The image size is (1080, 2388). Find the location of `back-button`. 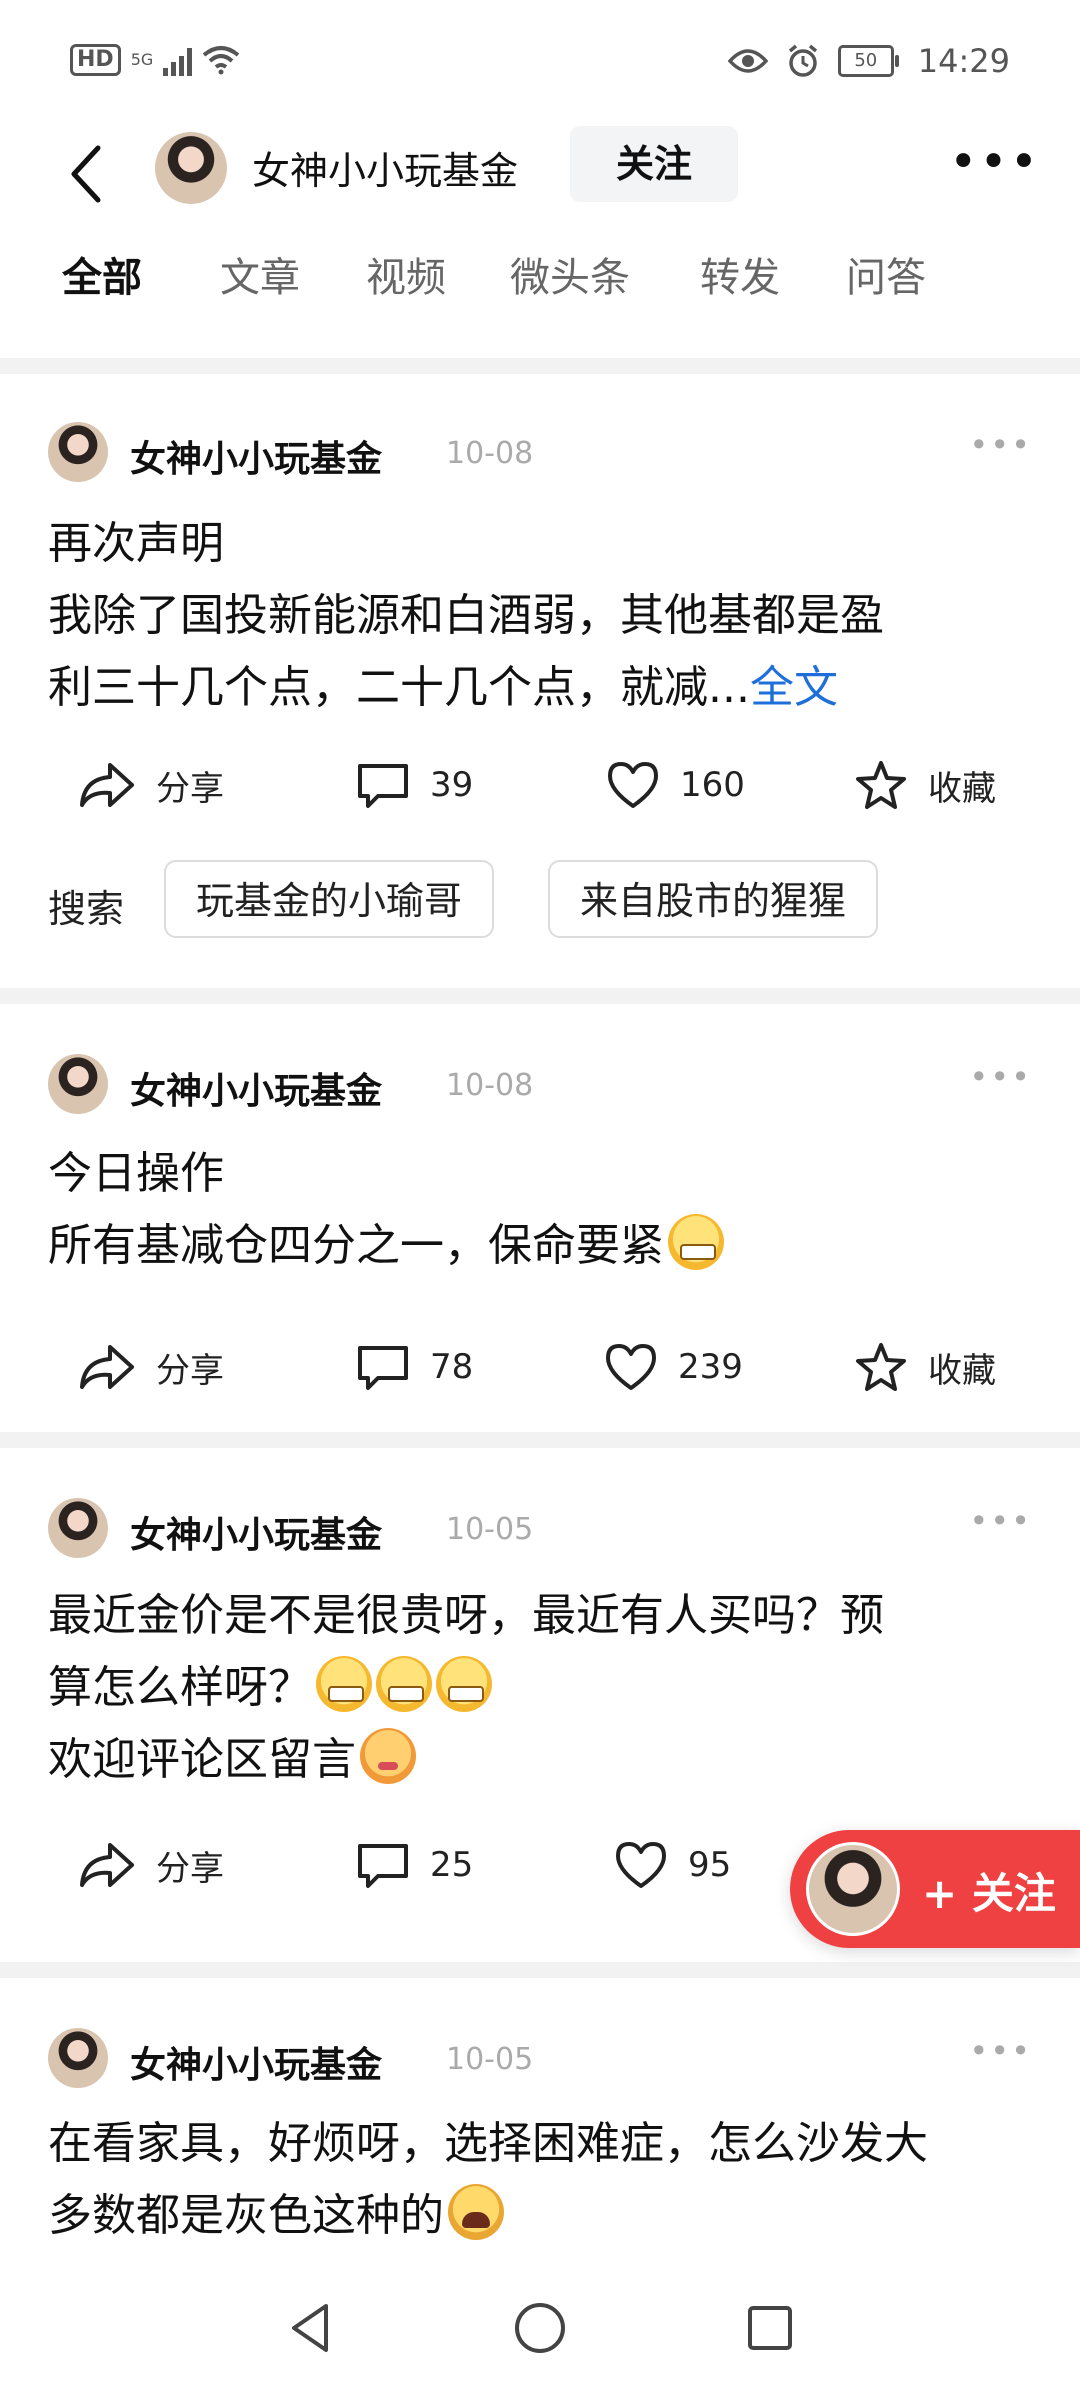

back-button is located at coordinates (90, 170).